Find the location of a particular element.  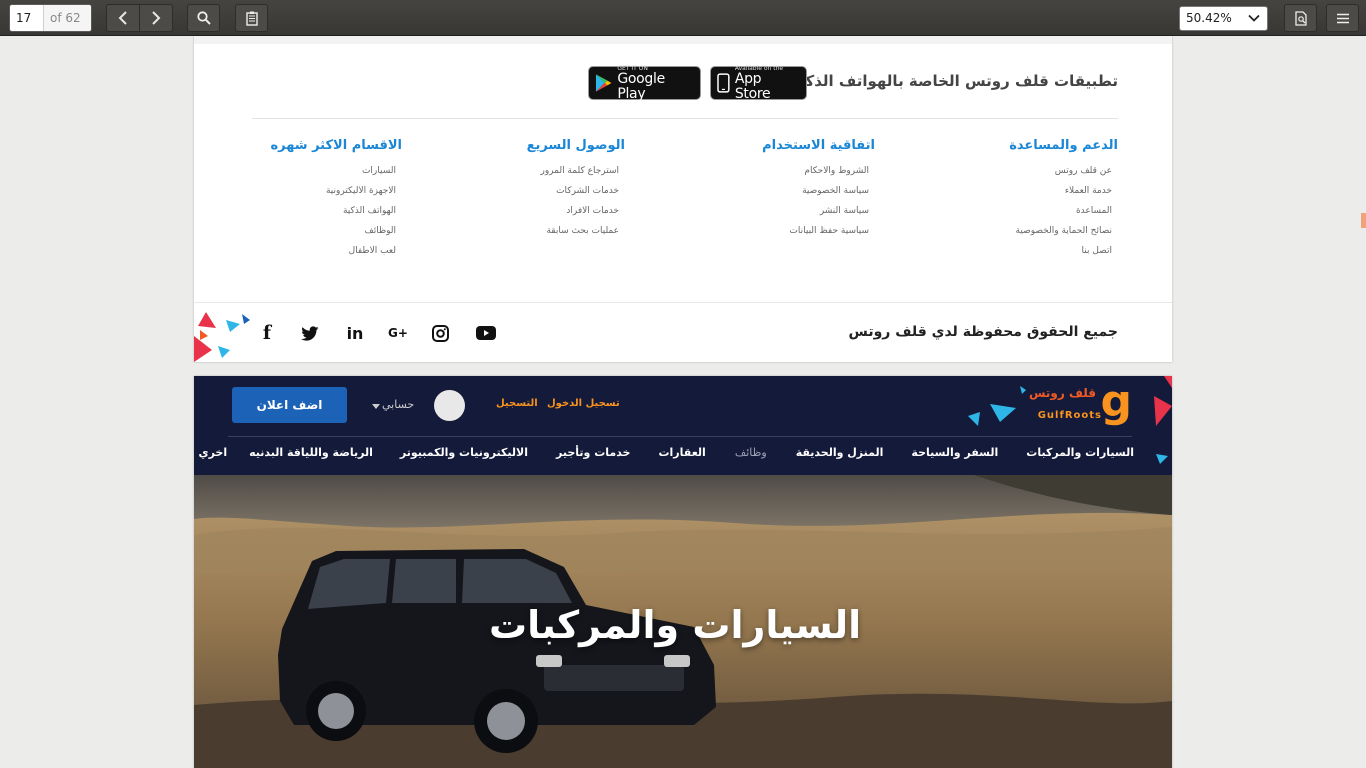

next-page-button is located at coordinates (156, 18).